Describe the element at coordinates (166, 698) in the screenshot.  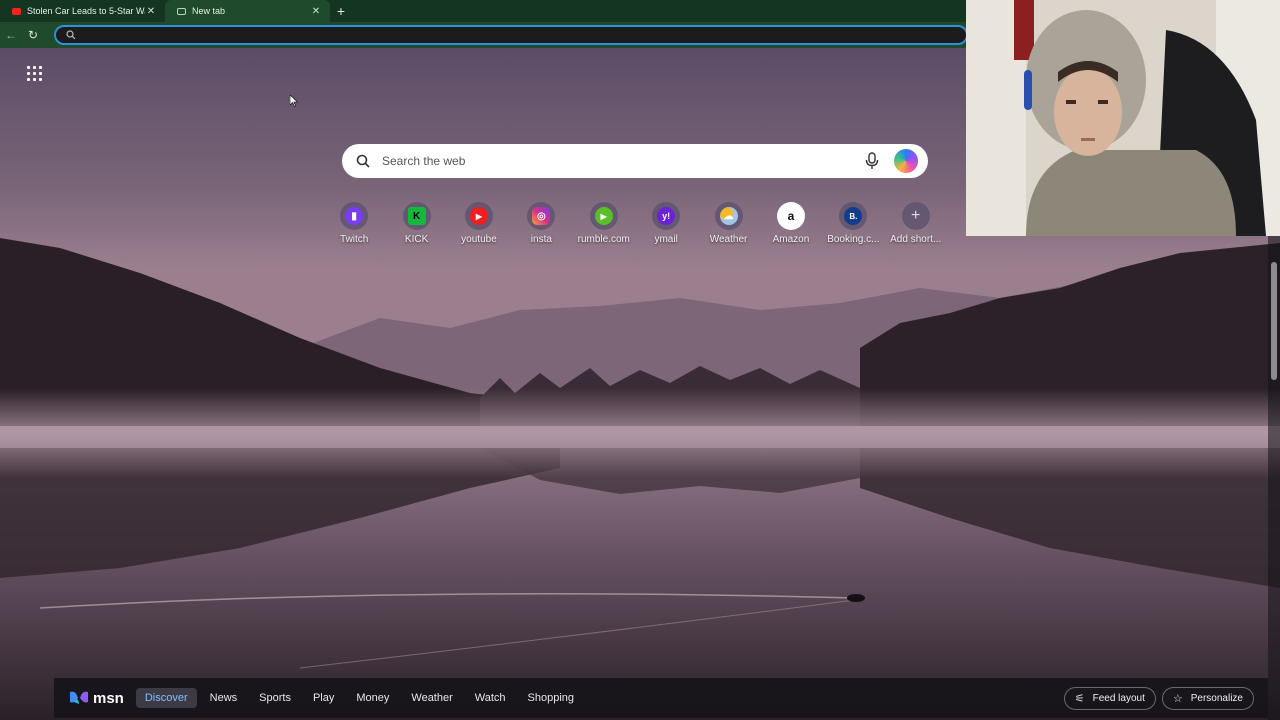
I see `msn-tab-discover: Discover` at that location.